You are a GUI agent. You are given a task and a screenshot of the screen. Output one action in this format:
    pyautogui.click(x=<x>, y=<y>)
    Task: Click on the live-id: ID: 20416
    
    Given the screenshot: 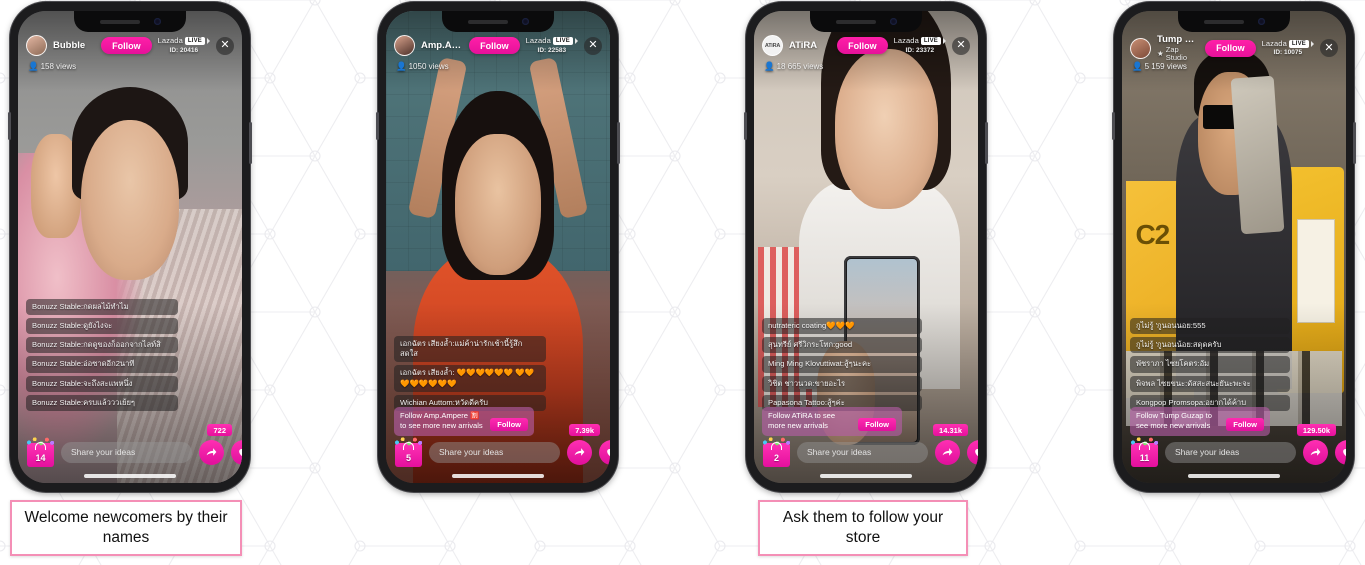 What is the action you would take?
    pyautogui.click(x=184, y=50)
    